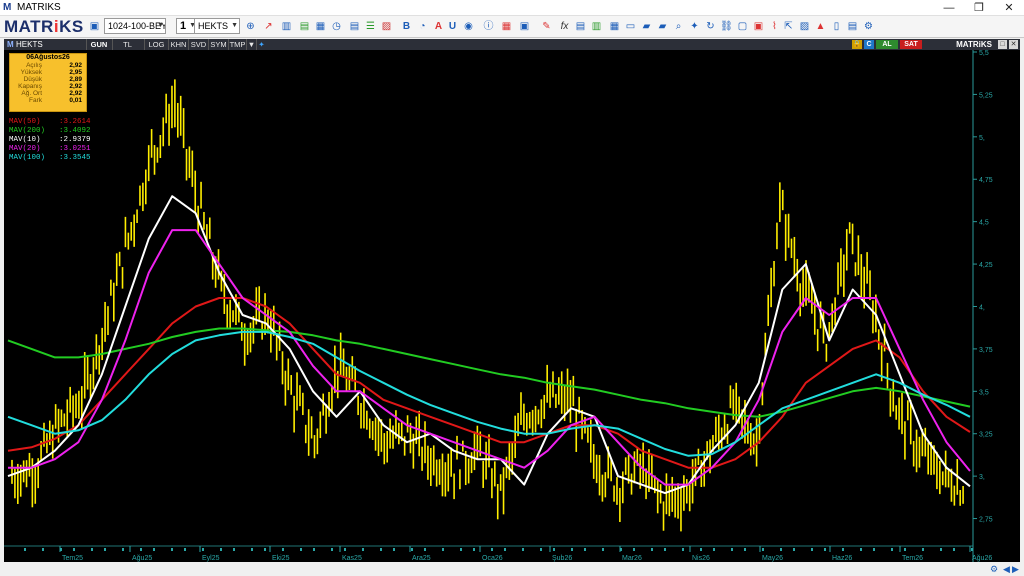 This screenshot has height=576, width=1024. Describe the element at coordinates (50, 158) in the screenshot. I see `legend-mav100: MAV(100):3.3545` at that location.